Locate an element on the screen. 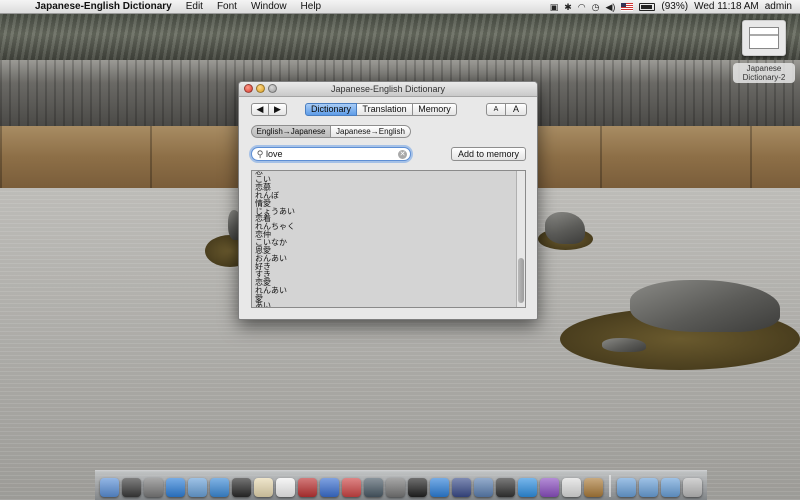  menu-edit: Edit is located at coordinates (194, 7).